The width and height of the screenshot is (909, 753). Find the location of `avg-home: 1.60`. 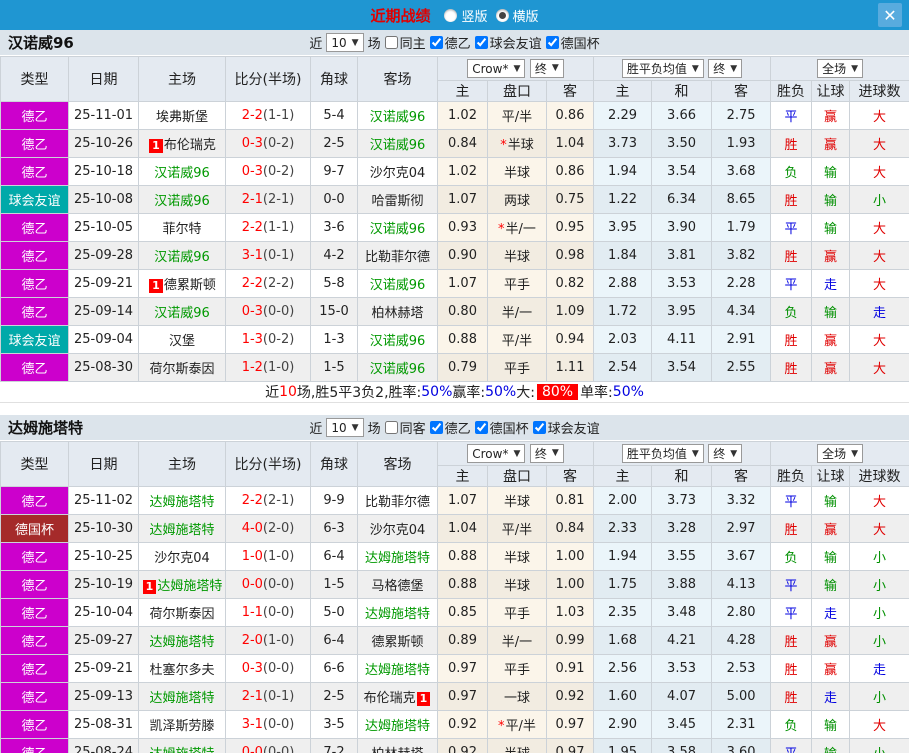

avg-home: 1.60 is located at coordinates (623, 696).